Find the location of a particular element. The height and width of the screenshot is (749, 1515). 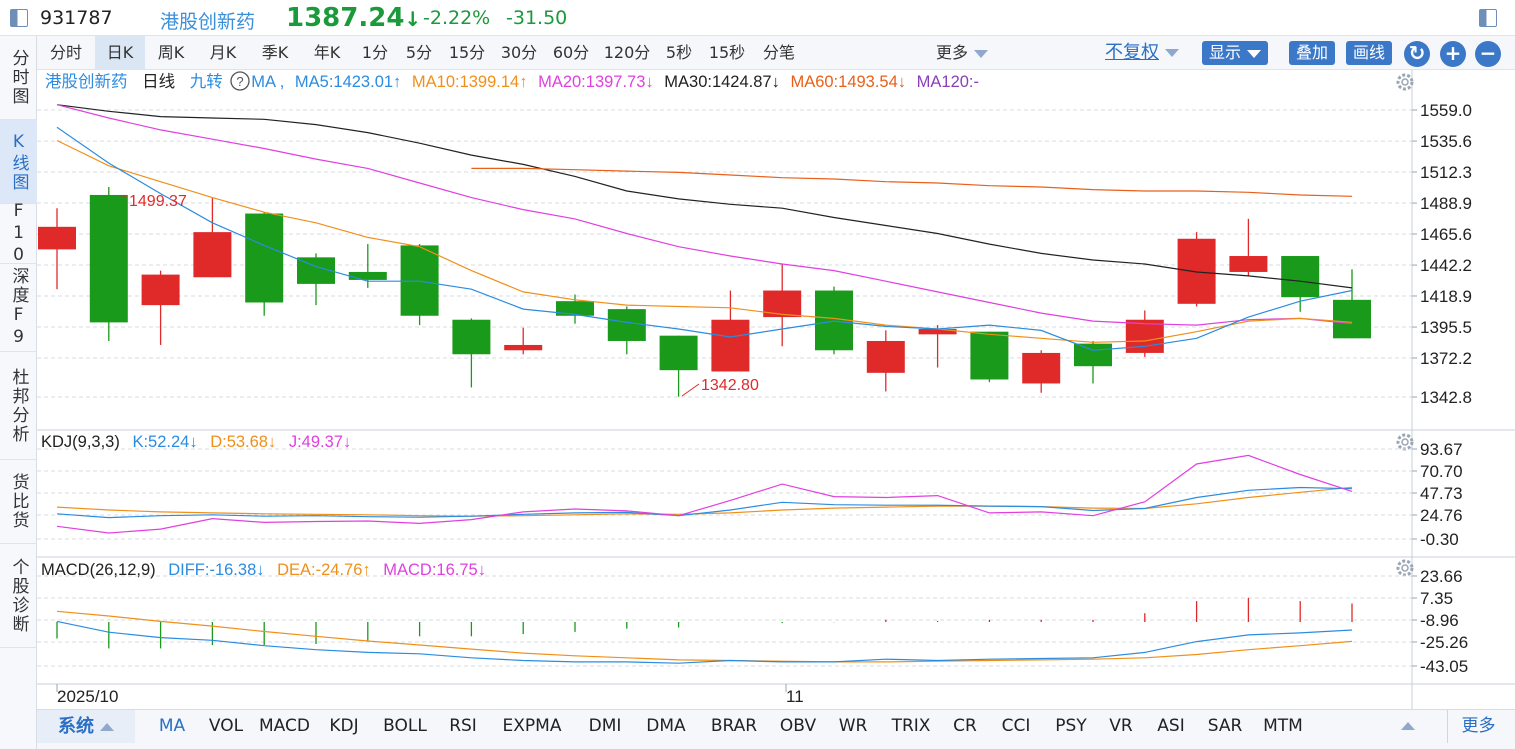

display-button: 显示 is located at coordinates (1235, 53).